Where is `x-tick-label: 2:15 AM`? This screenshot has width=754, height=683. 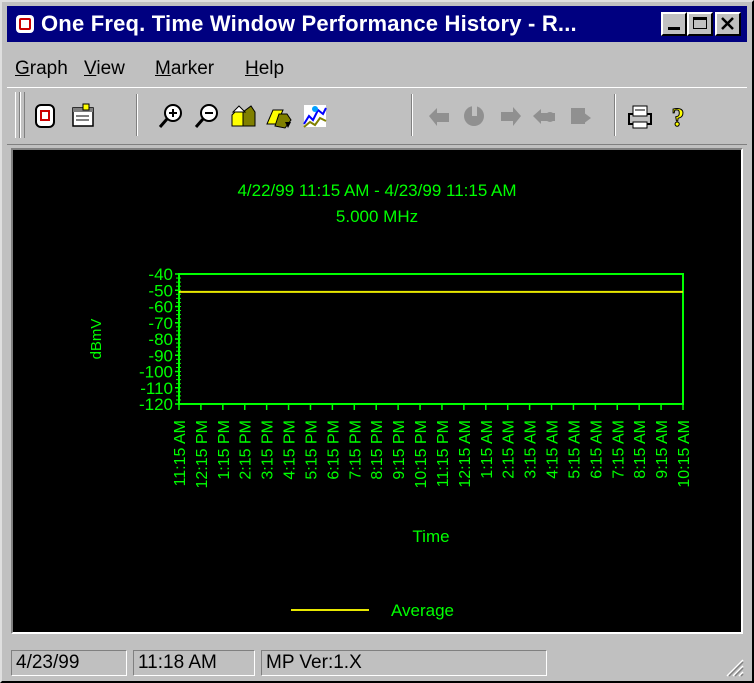
x-tick-label: 2:15 AM is located at coordinates (509, 449).